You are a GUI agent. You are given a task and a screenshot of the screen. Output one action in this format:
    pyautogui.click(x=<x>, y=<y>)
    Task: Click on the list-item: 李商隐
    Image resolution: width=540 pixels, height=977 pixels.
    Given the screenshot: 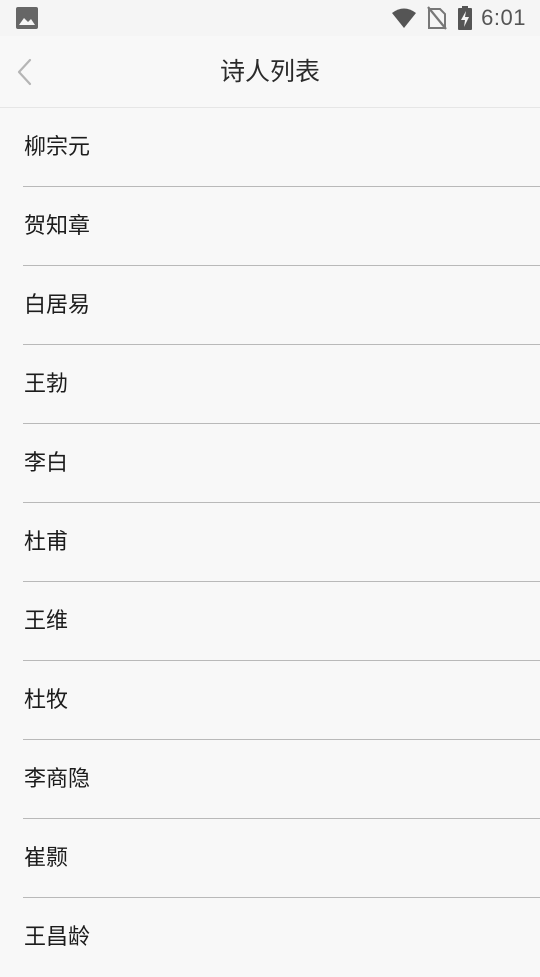 What is the action you would take?
    pyautogui.click(x=270, y=779)
    